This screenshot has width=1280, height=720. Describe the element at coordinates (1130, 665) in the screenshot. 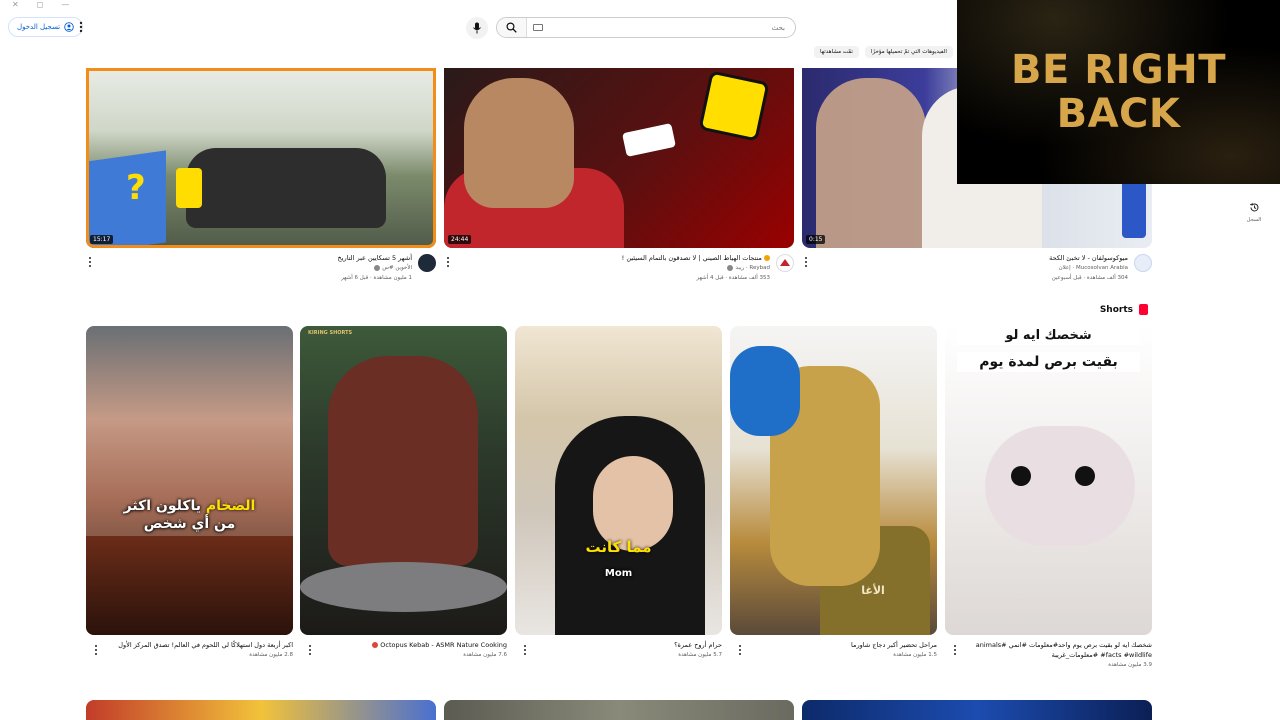

I see `short-stats: 3.9 مليون مشاهدة` at that location.